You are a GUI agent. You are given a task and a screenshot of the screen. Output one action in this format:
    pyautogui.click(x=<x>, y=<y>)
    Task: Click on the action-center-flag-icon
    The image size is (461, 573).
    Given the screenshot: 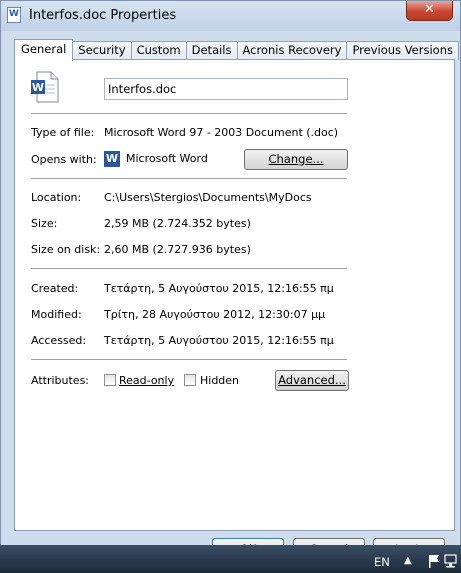 What is the action you would take?
    pyautogui.click(x=434, y=561)
    